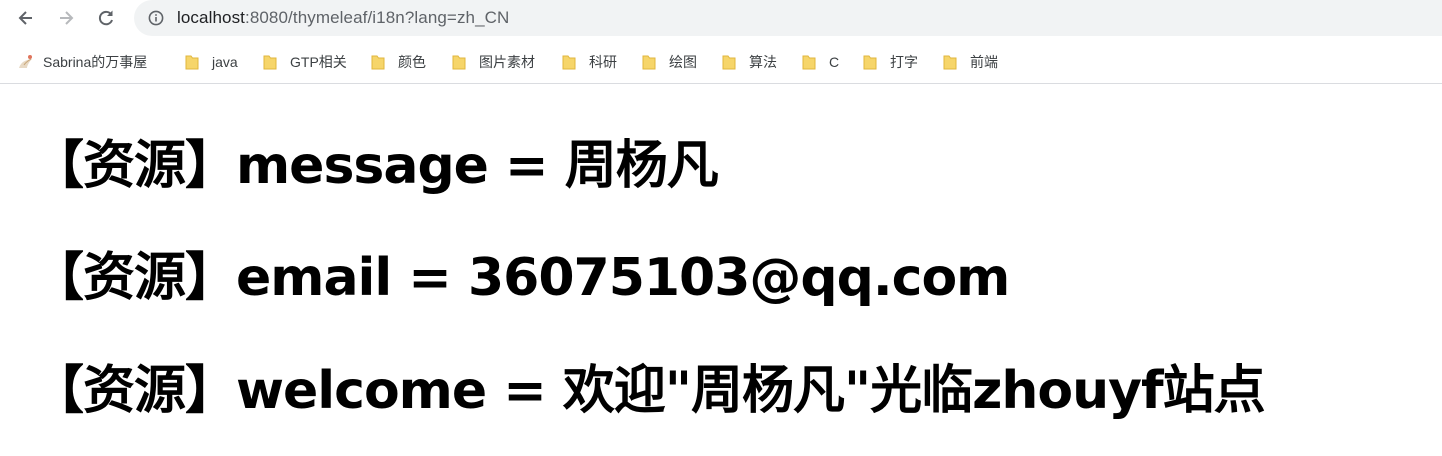 The width and height of the screenshot is (1442, 456). I want to click on bookmark-label: 颜色, so click(412, 62).